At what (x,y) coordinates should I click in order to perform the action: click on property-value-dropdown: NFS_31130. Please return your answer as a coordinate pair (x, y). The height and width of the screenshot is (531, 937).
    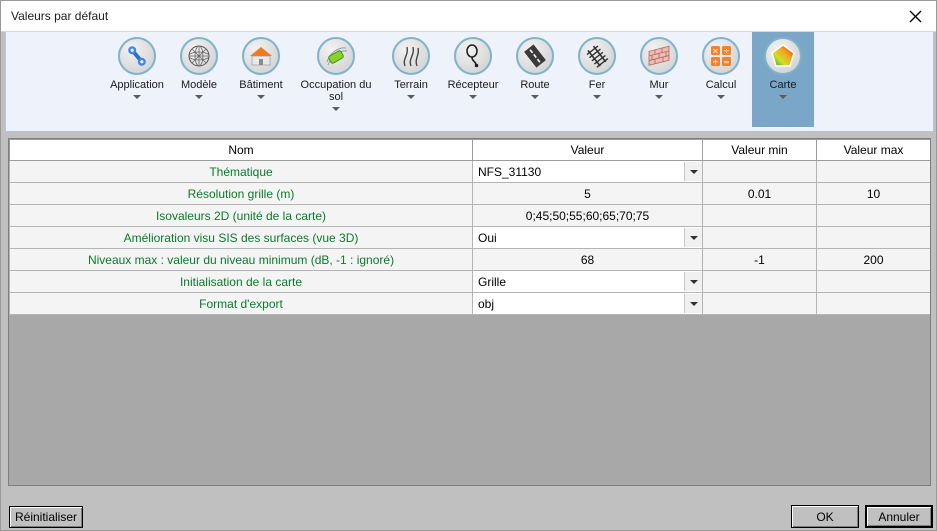
    Looking at the image, I should click on (587, 171).